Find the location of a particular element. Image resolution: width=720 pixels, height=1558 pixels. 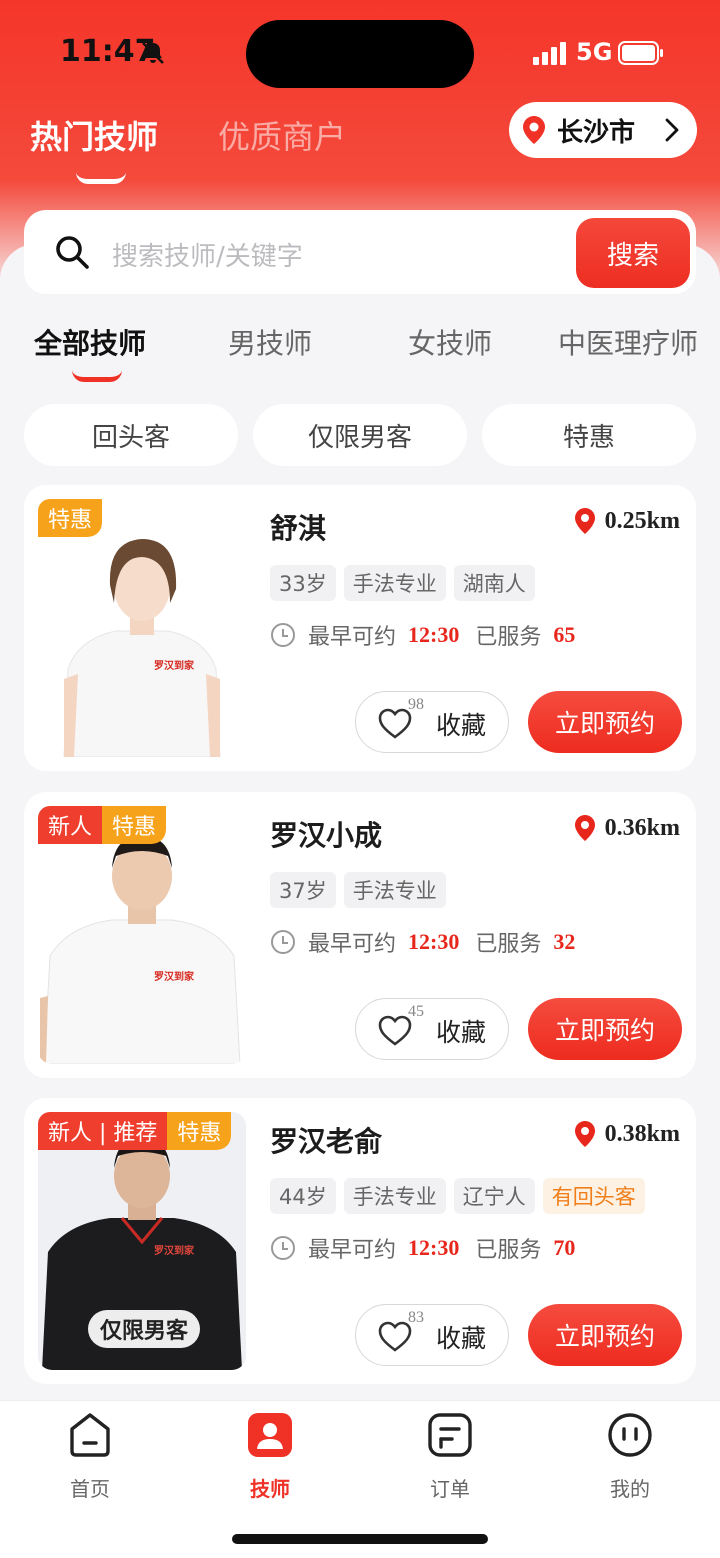

battery-icon is located at coordinates (640, 53).